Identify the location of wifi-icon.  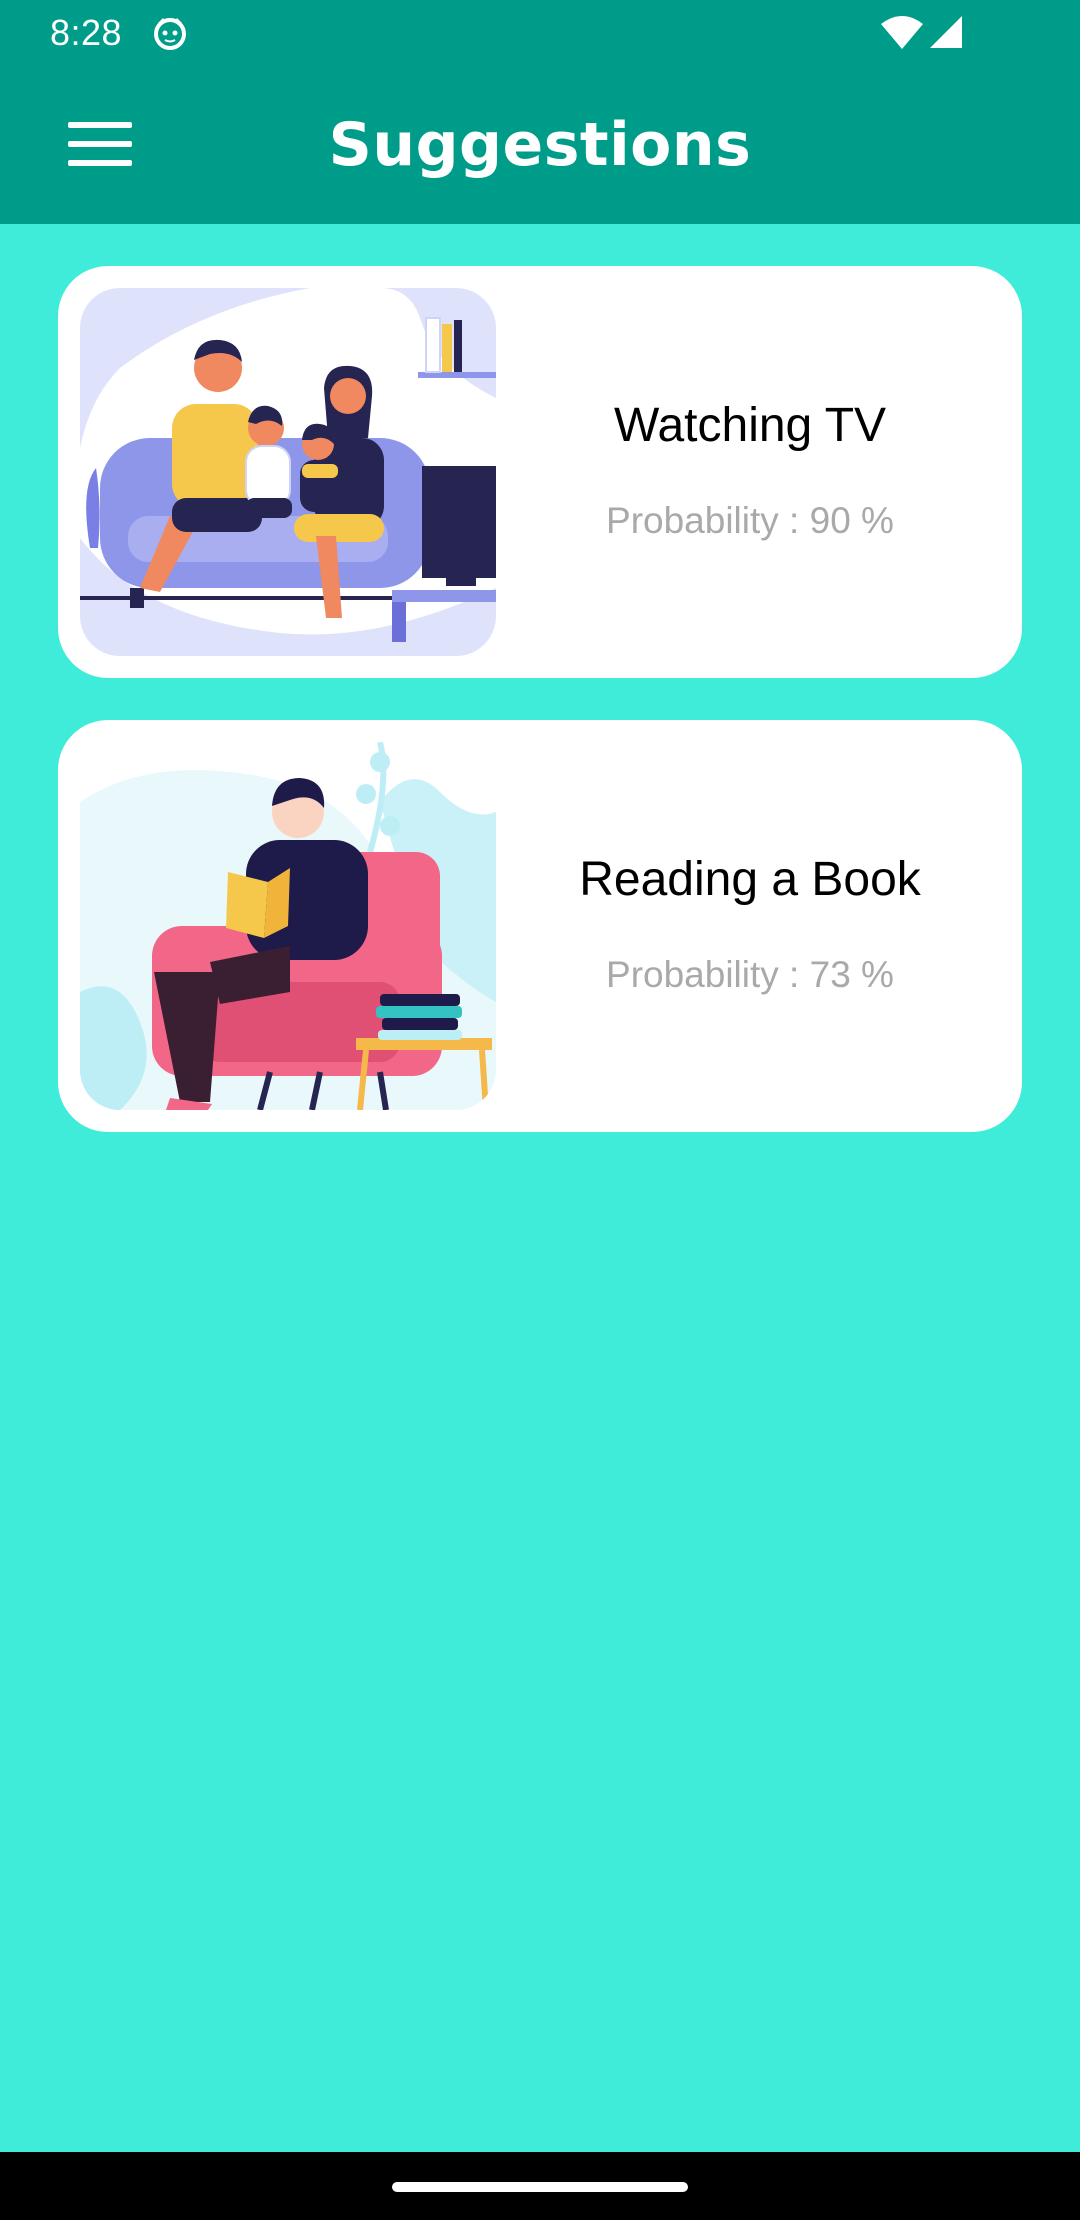
(902, 32).